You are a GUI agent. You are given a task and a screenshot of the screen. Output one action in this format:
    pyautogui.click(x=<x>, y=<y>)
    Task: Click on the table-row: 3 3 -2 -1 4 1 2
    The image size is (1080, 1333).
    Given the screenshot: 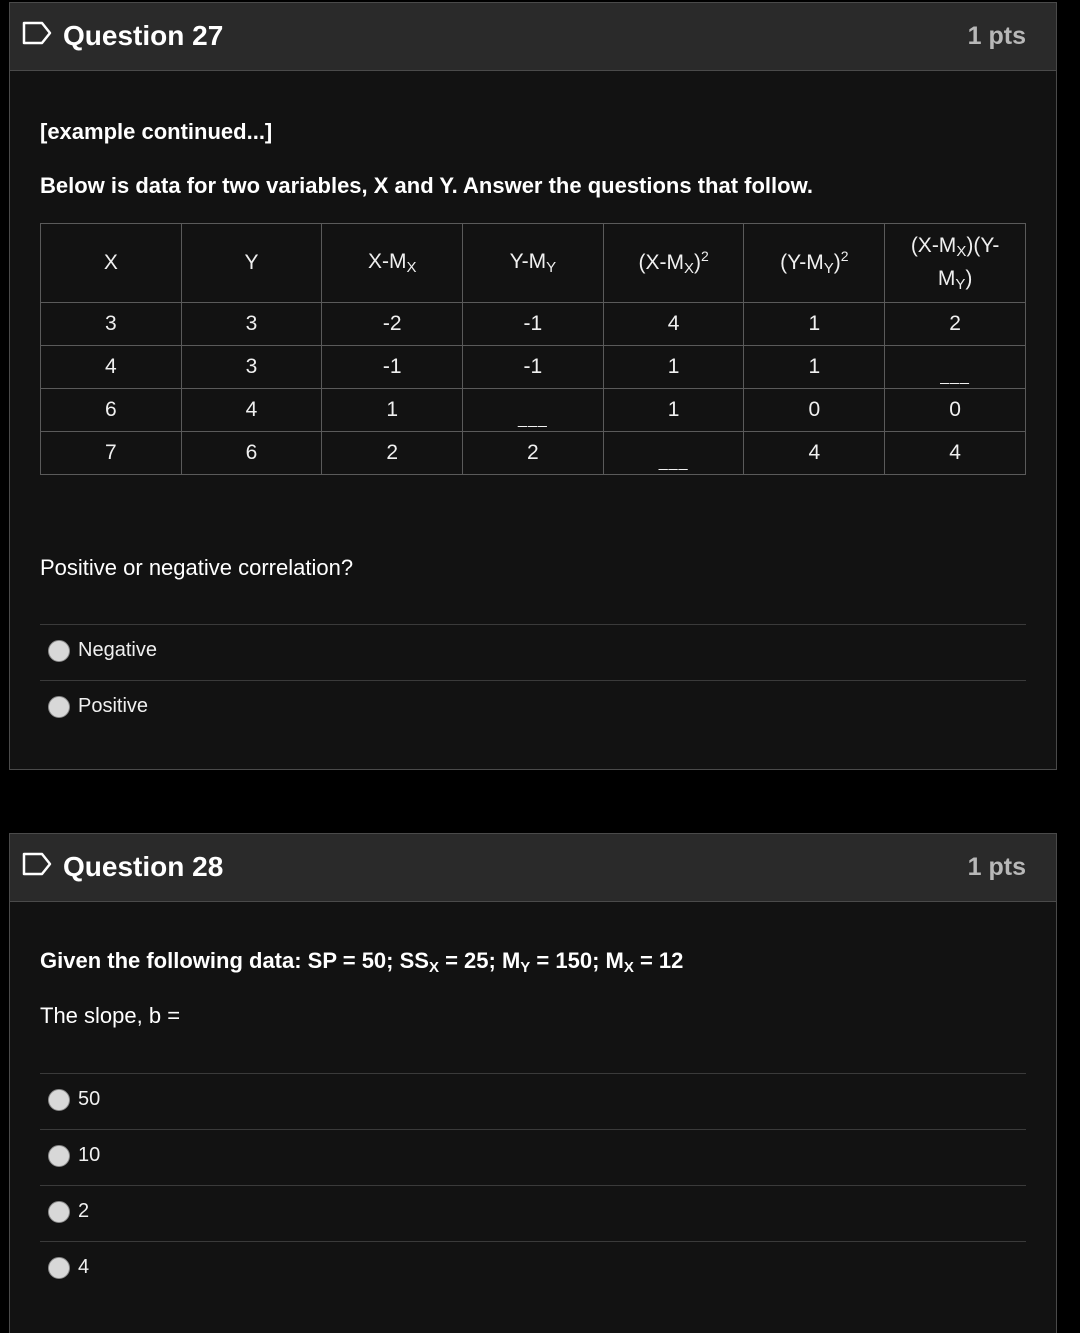 What is the action you would take?
    pyautogui.click(x=533, y=324)
    